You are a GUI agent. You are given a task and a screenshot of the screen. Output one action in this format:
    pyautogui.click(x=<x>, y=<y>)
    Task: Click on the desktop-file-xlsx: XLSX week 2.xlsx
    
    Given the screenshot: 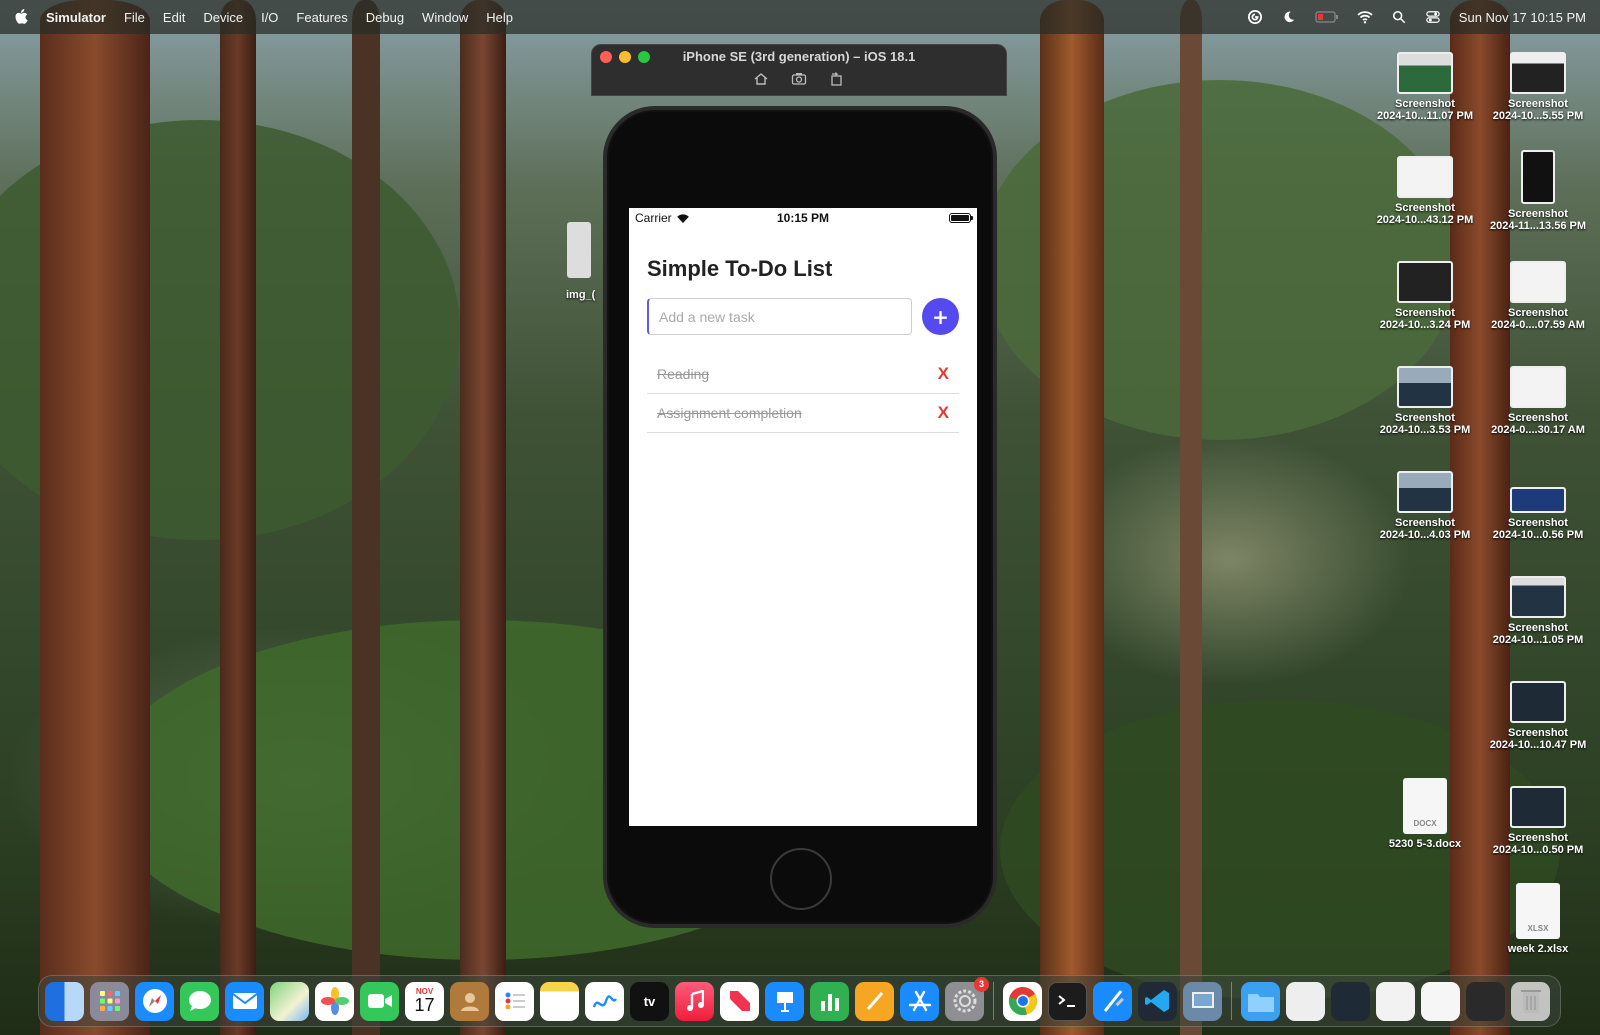 What is the action you would take?
    pyautogui.click(x=1538, y=919)
    